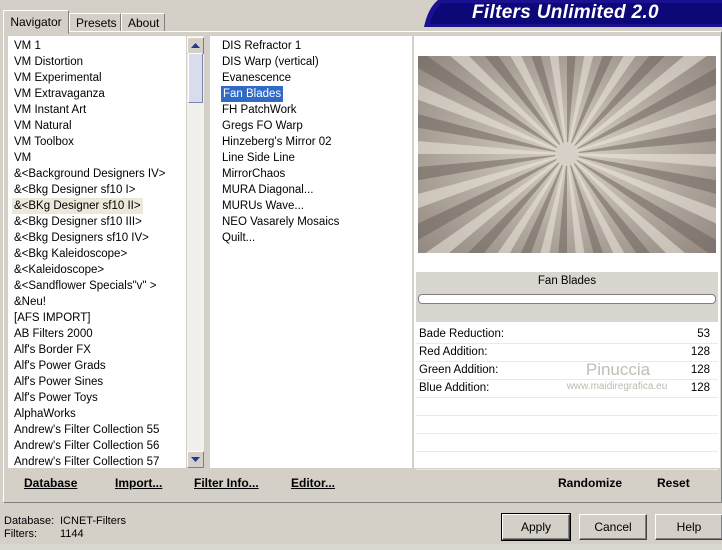 Image resolution: width=722 pixels, height=550 pixels. What do you see at coordinates (567, 335) in the screenshot?
I see `param-row: Bade Reduction: 53` at bounding box center [567, 335].